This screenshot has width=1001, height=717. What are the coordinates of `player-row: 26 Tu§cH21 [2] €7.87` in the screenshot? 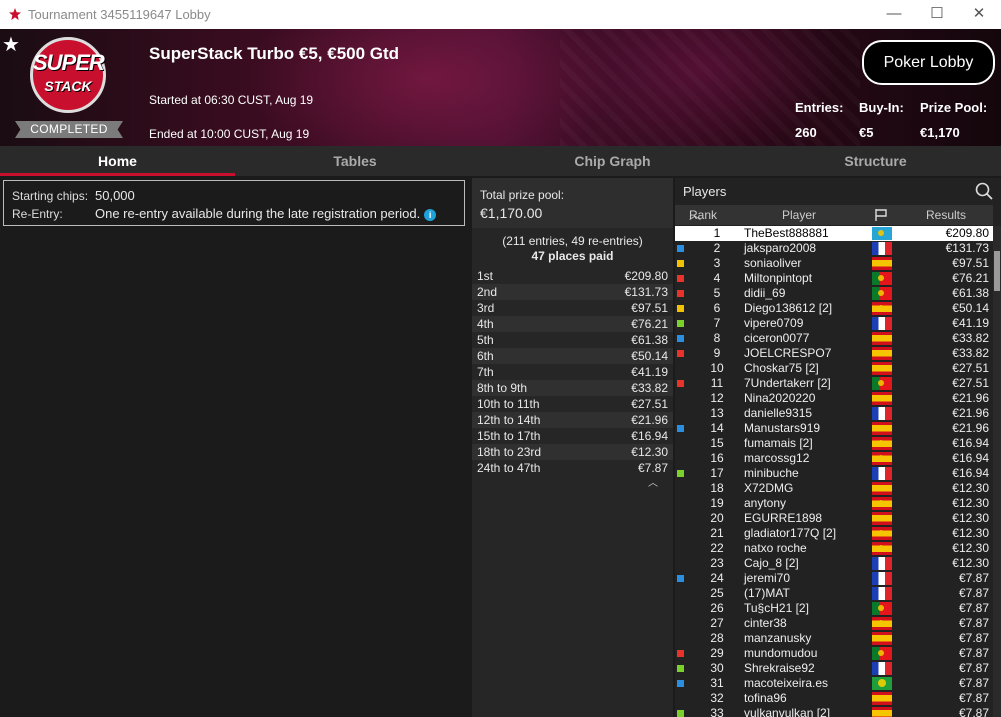 It's located at (834, 608).